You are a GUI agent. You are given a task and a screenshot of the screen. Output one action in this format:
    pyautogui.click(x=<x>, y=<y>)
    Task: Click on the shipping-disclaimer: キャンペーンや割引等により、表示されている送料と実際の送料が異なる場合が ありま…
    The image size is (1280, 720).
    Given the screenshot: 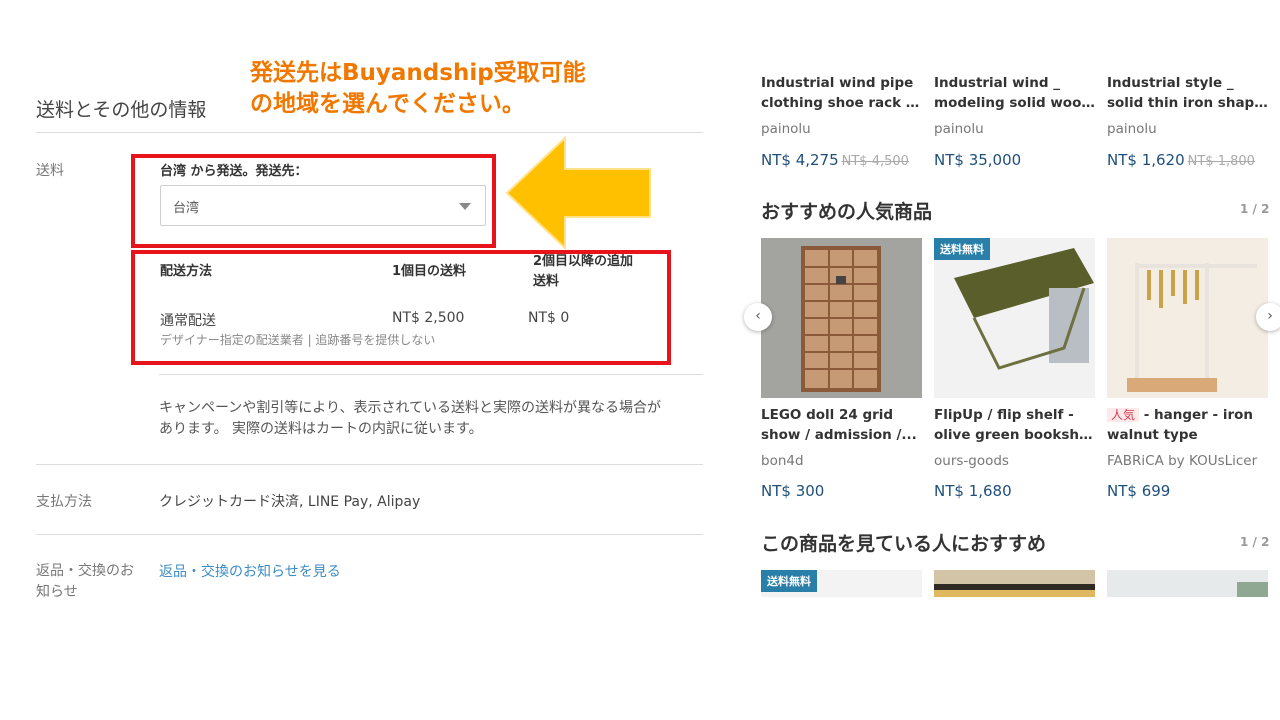 What is the action you would take?
    pyautogui.click(x=410, y=418)
    